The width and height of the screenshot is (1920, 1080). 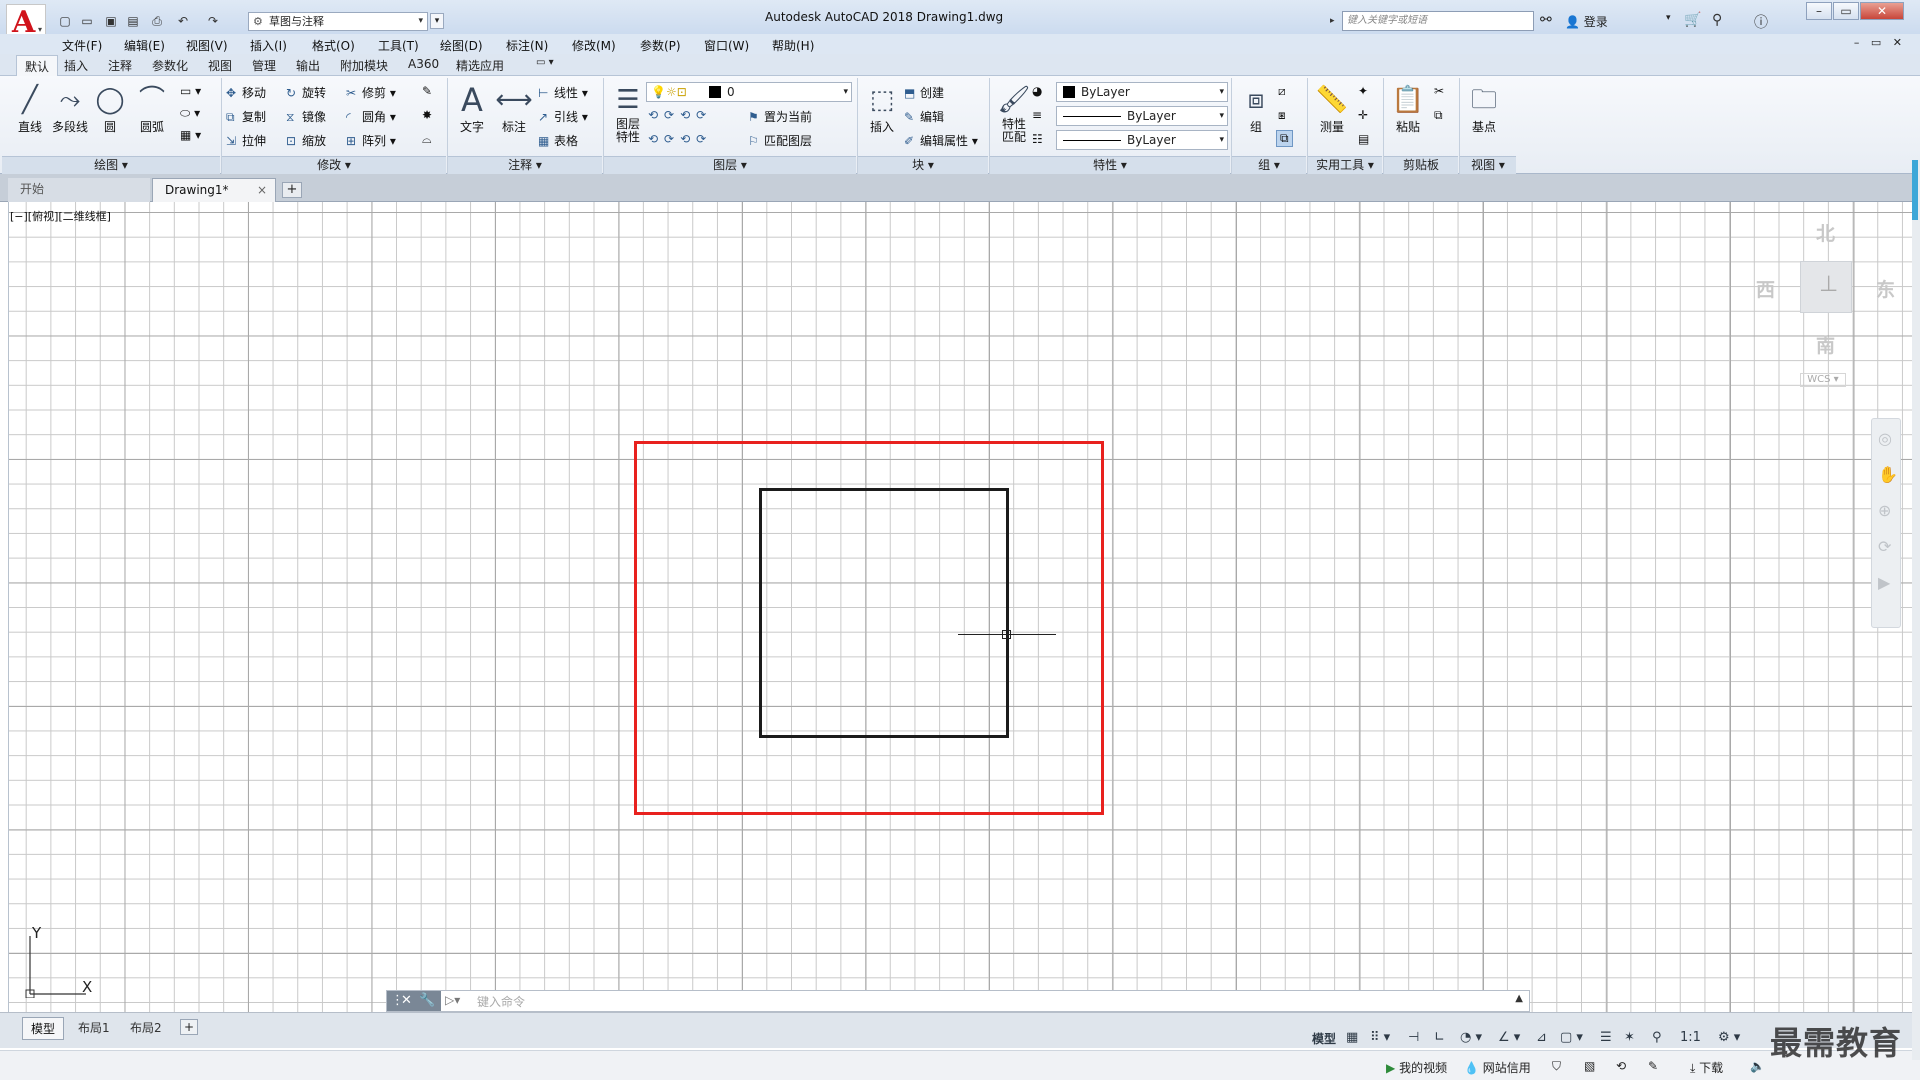 What do you see at coordinates (1757, 1066) in the screenshot?
I see `sound-icon: 🔈` at bounding box center [1757, 1066].